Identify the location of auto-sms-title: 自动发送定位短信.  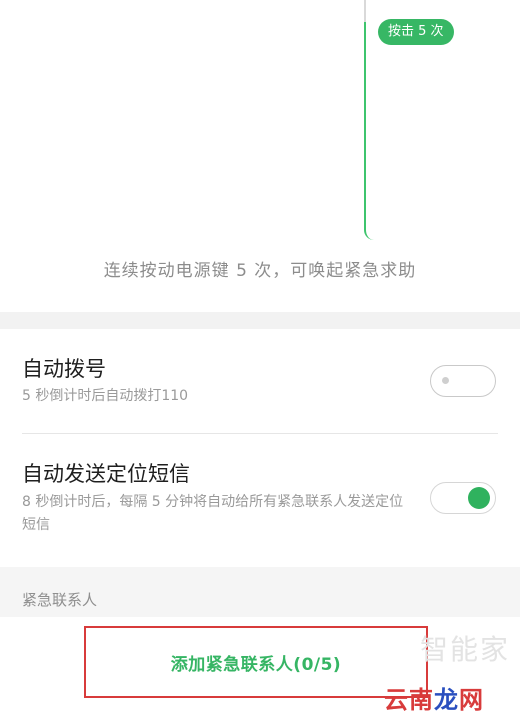
(106, 474).